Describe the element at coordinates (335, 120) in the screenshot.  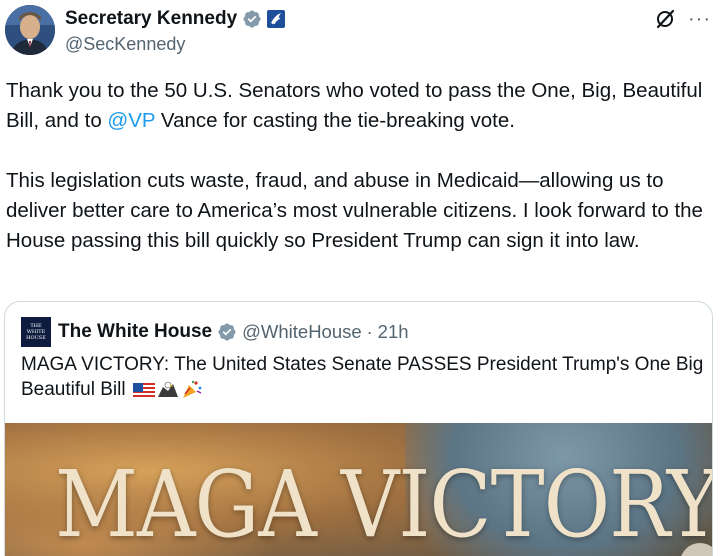
I see `tweet-text-segment: Vance for casting the tie-breaking vote.` at that location.